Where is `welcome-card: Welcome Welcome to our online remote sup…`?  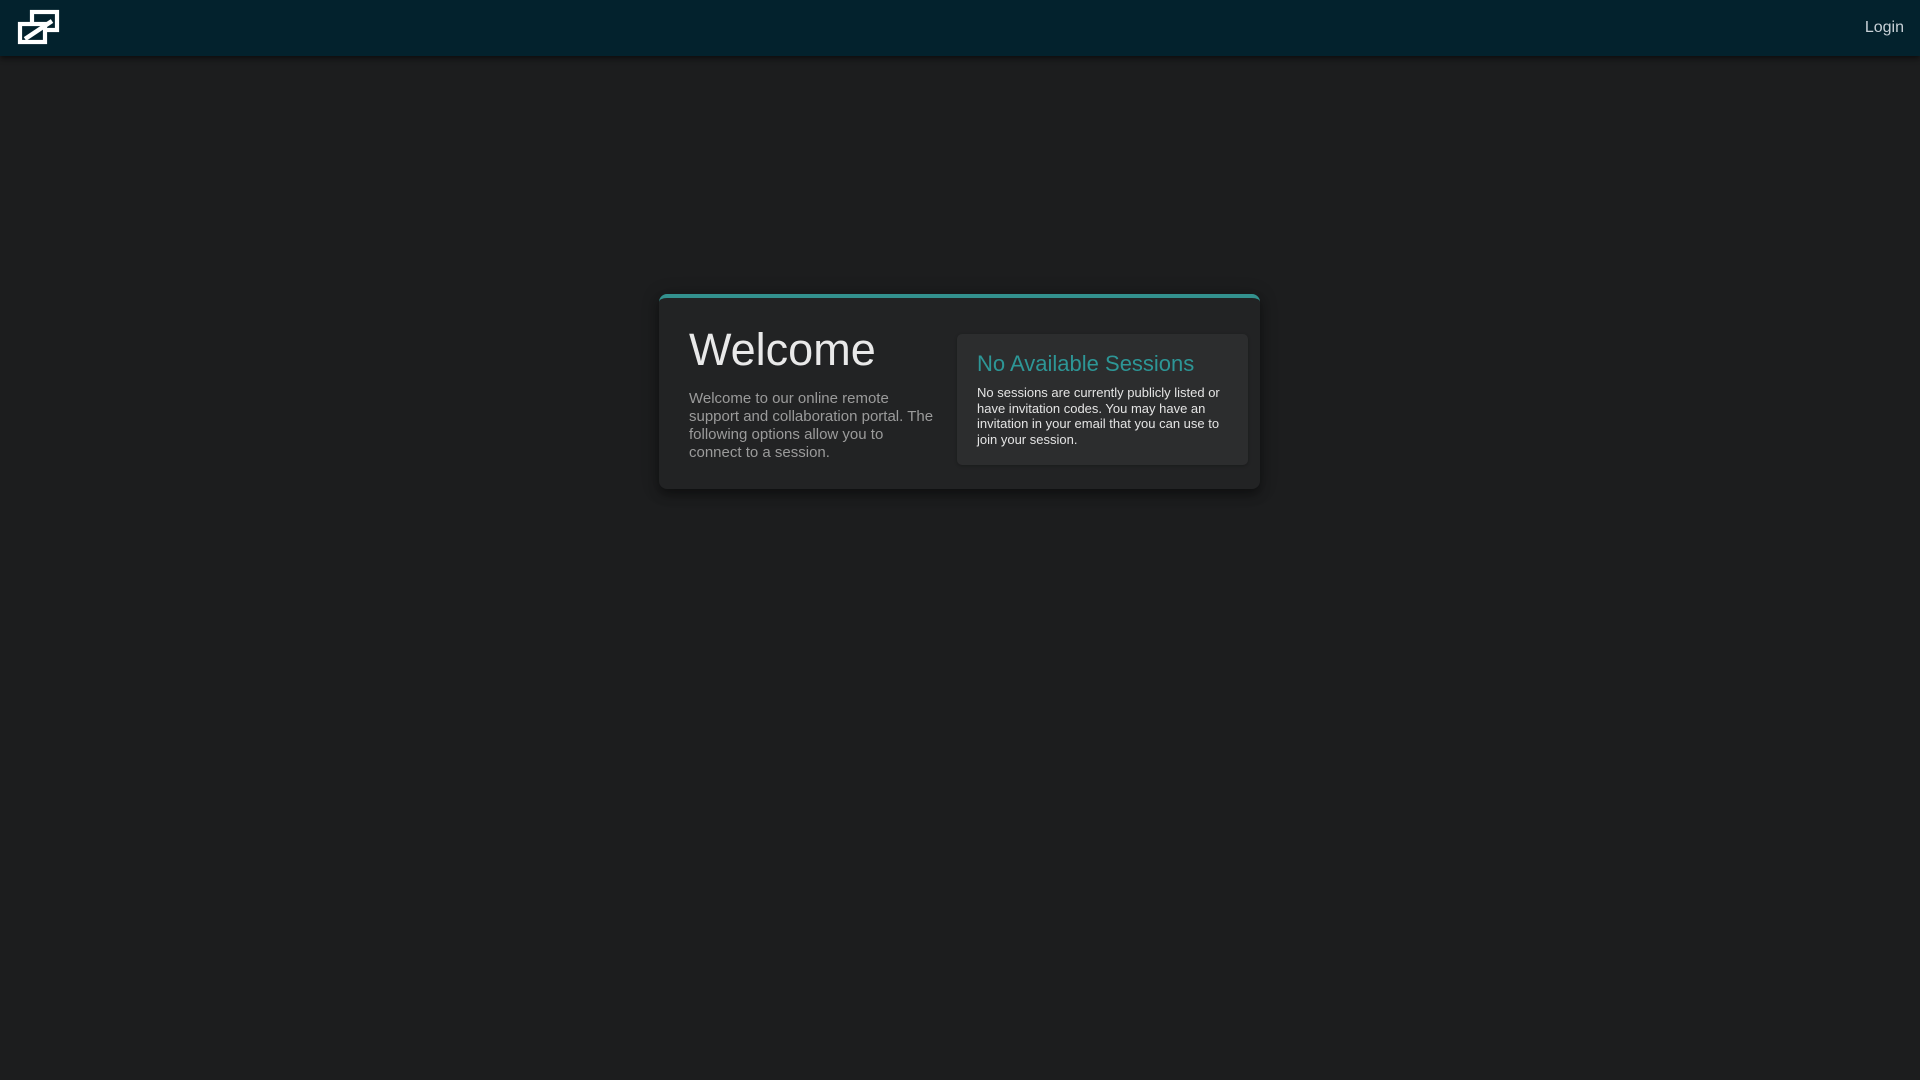 welcome-card: Welcome Welcome to our online remote sup… is located at coordinates (959, 391).